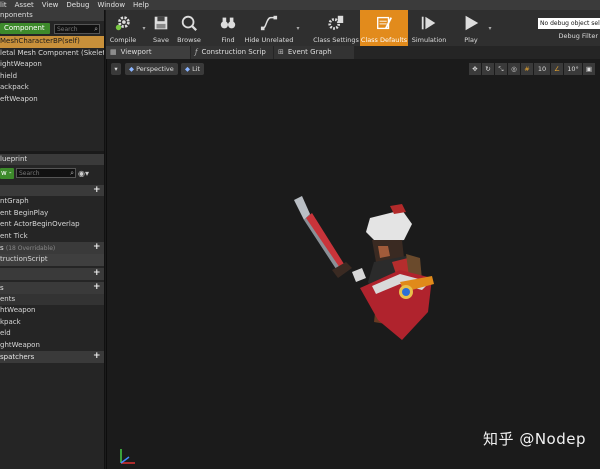 This screenshot has width=600, height=469. What do you see at coordinates (52, 54) in the screenshot?
I see `component-item: letal Mesh Component (SkeletalMe` at bounding box center [52, 54].